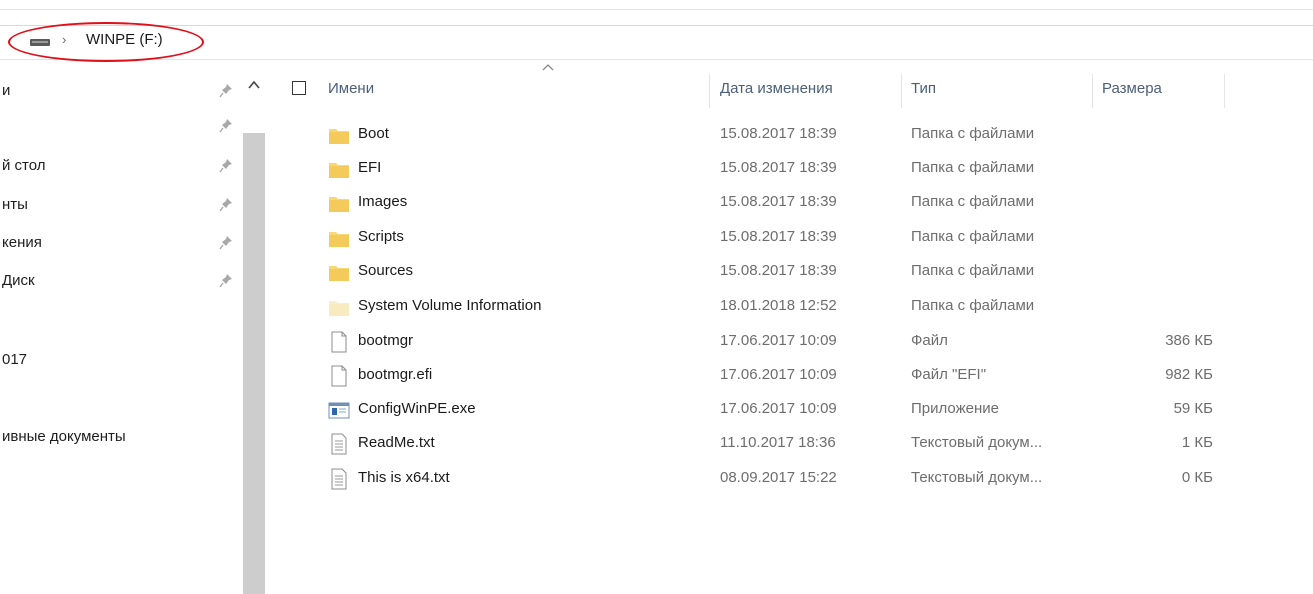  What do you see at coordinates (22, 242) in the screenshot?
I see `nav-item-label: кения` at bounding box center [22, 242].